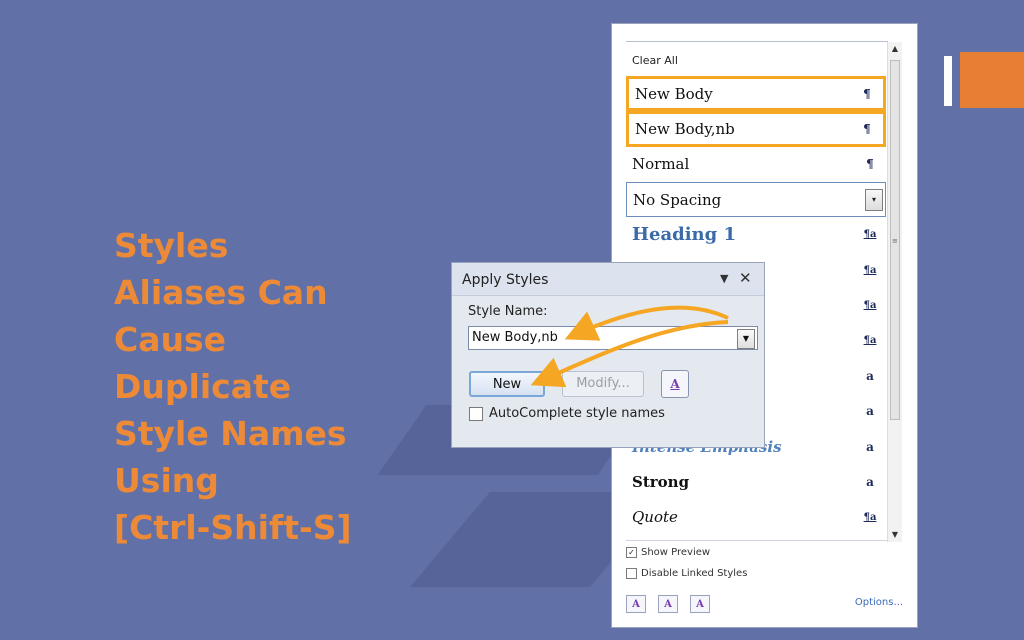  What do you see at coordinates (675, 384) in the screenshot?
I see `styles-pane-icon: A` at bounding box center [675, 384].